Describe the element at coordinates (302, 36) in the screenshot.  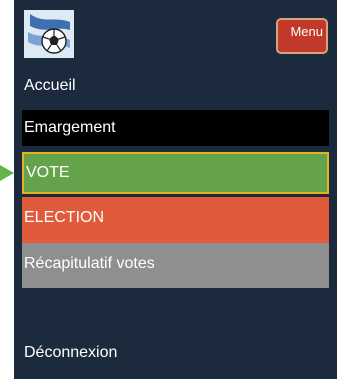
I see `menu-button: Menu` at that location.